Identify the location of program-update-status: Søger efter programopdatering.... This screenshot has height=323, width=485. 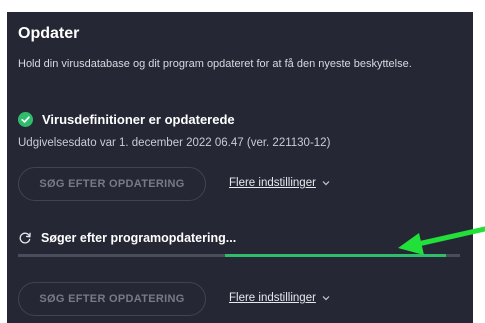
(127, 238).